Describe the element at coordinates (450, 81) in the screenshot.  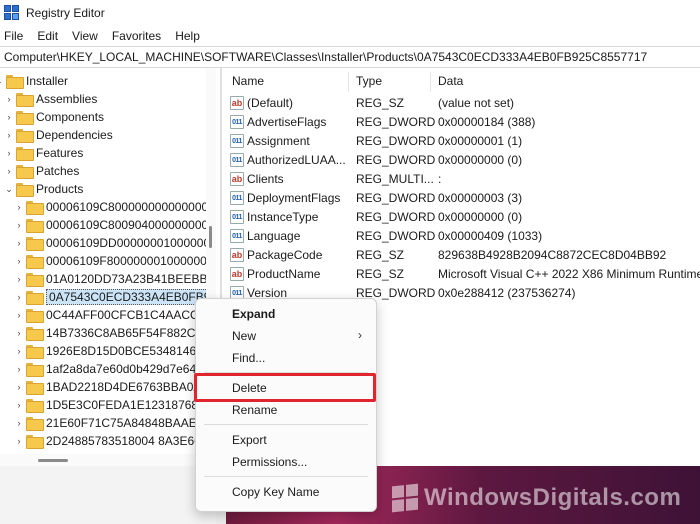
I see `column-header-data: Data` at that location.